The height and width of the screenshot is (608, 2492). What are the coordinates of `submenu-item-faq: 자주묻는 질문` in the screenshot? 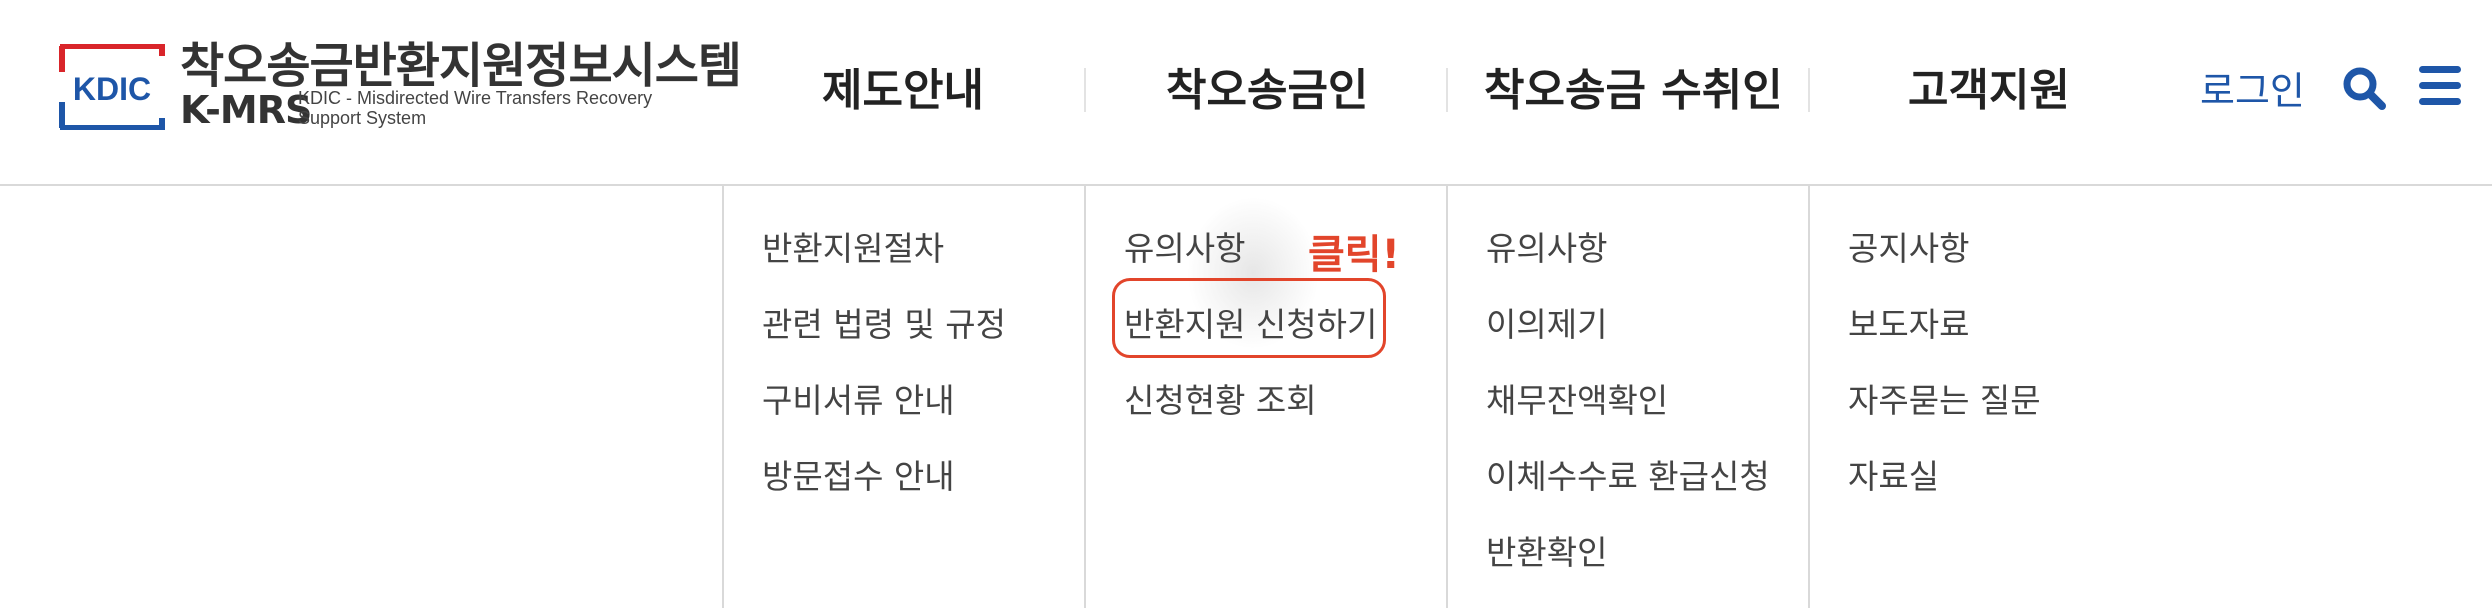 It's located at (1944, 398).